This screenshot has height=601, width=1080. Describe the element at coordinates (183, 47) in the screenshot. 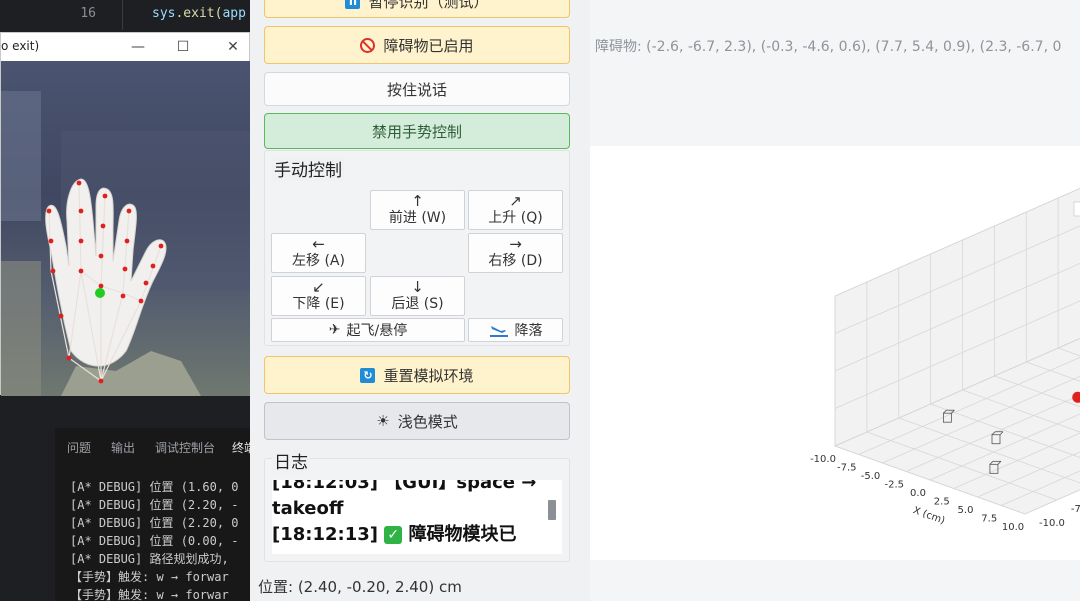

I see `maximize-icon: ☐` at that location.